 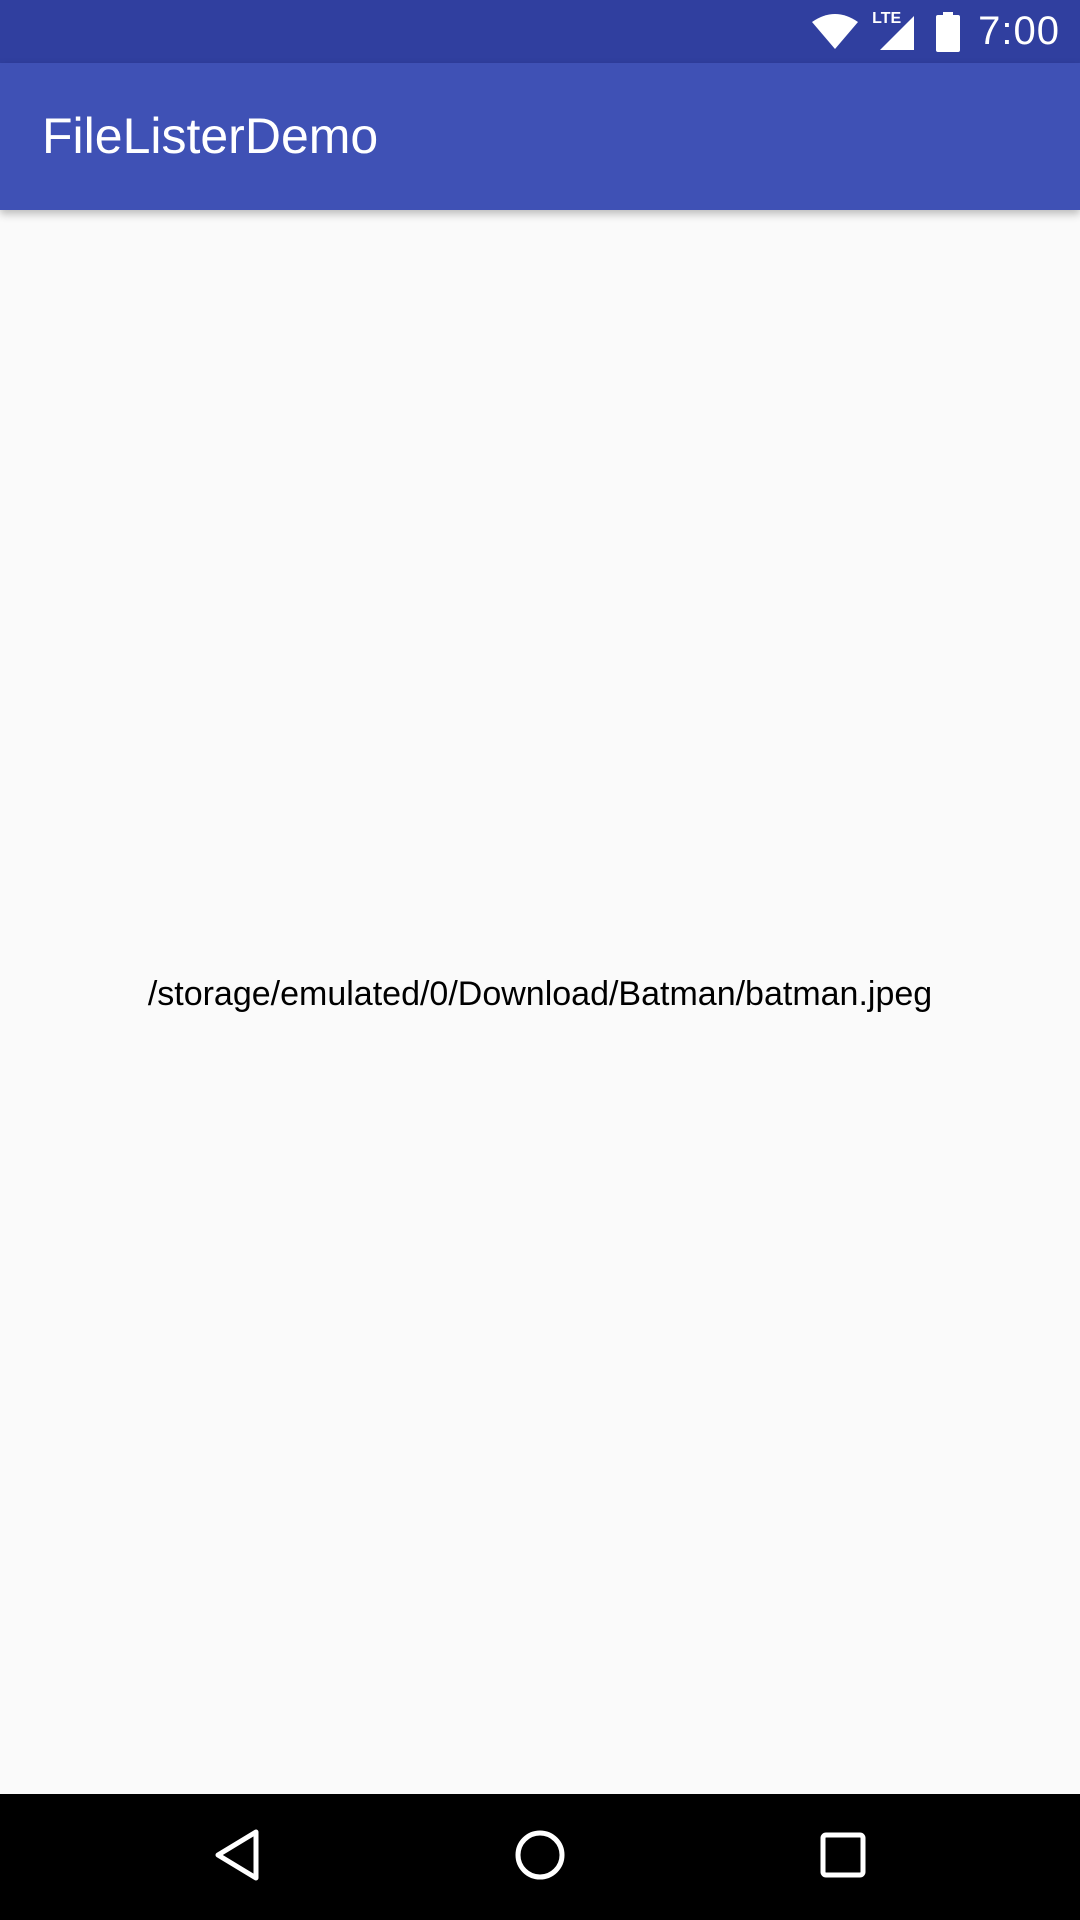 I want to click on home-icon, so click(x=540, y=1857).